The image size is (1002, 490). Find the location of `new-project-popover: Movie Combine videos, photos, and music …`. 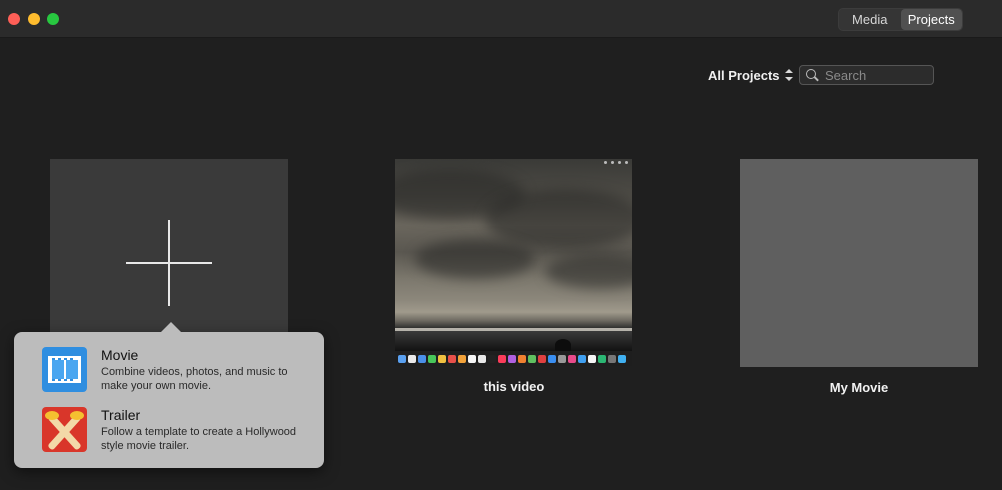

new-project-popover: Movie Combine videos, photos, and music … is located at coordinates (169, 395).